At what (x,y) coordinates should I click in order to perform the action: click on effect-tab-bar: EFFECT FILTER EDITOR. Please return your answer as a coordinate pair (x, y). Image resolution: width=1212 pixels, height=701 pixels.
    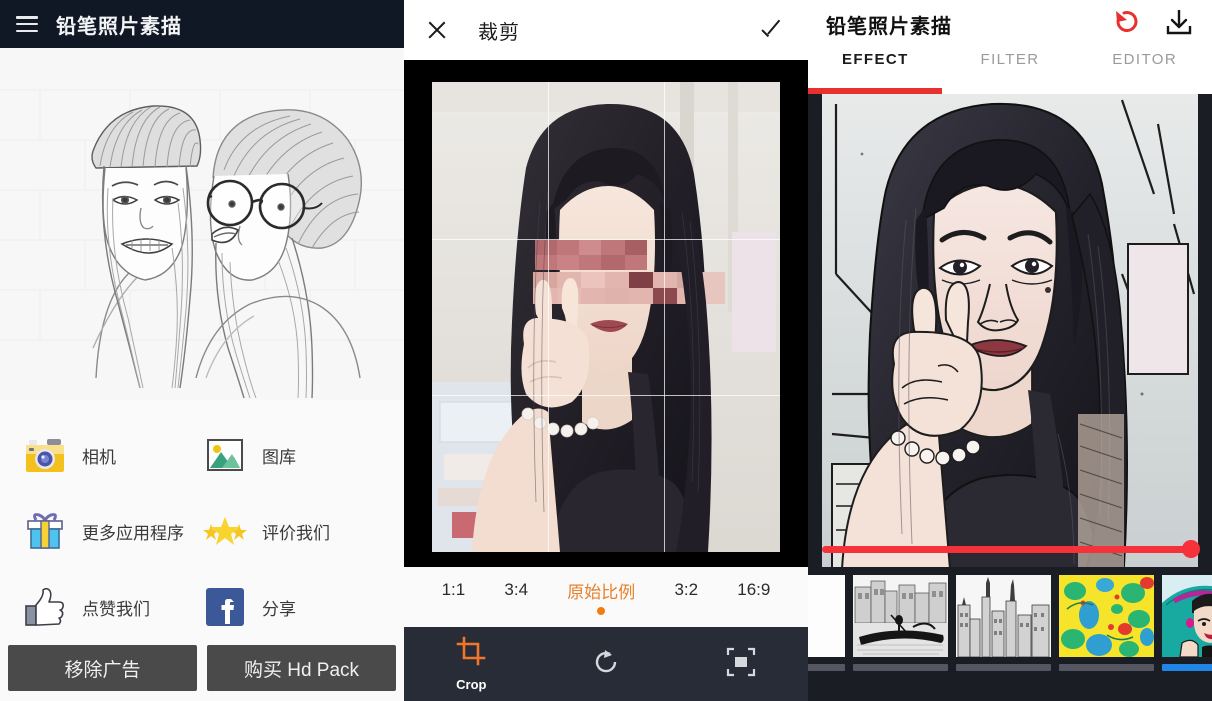
    Looking at the image, I should click on (1010, 71).